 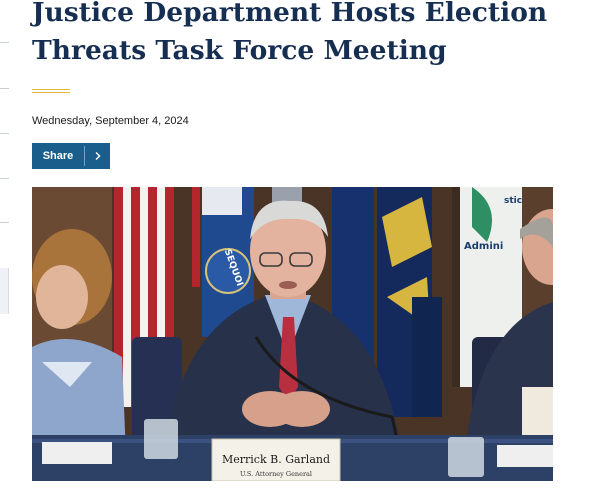 What do you see at coordinates (4, 291) in the screenshot?
I see `sidebar-active-tab` at bounding box center [4, 291].